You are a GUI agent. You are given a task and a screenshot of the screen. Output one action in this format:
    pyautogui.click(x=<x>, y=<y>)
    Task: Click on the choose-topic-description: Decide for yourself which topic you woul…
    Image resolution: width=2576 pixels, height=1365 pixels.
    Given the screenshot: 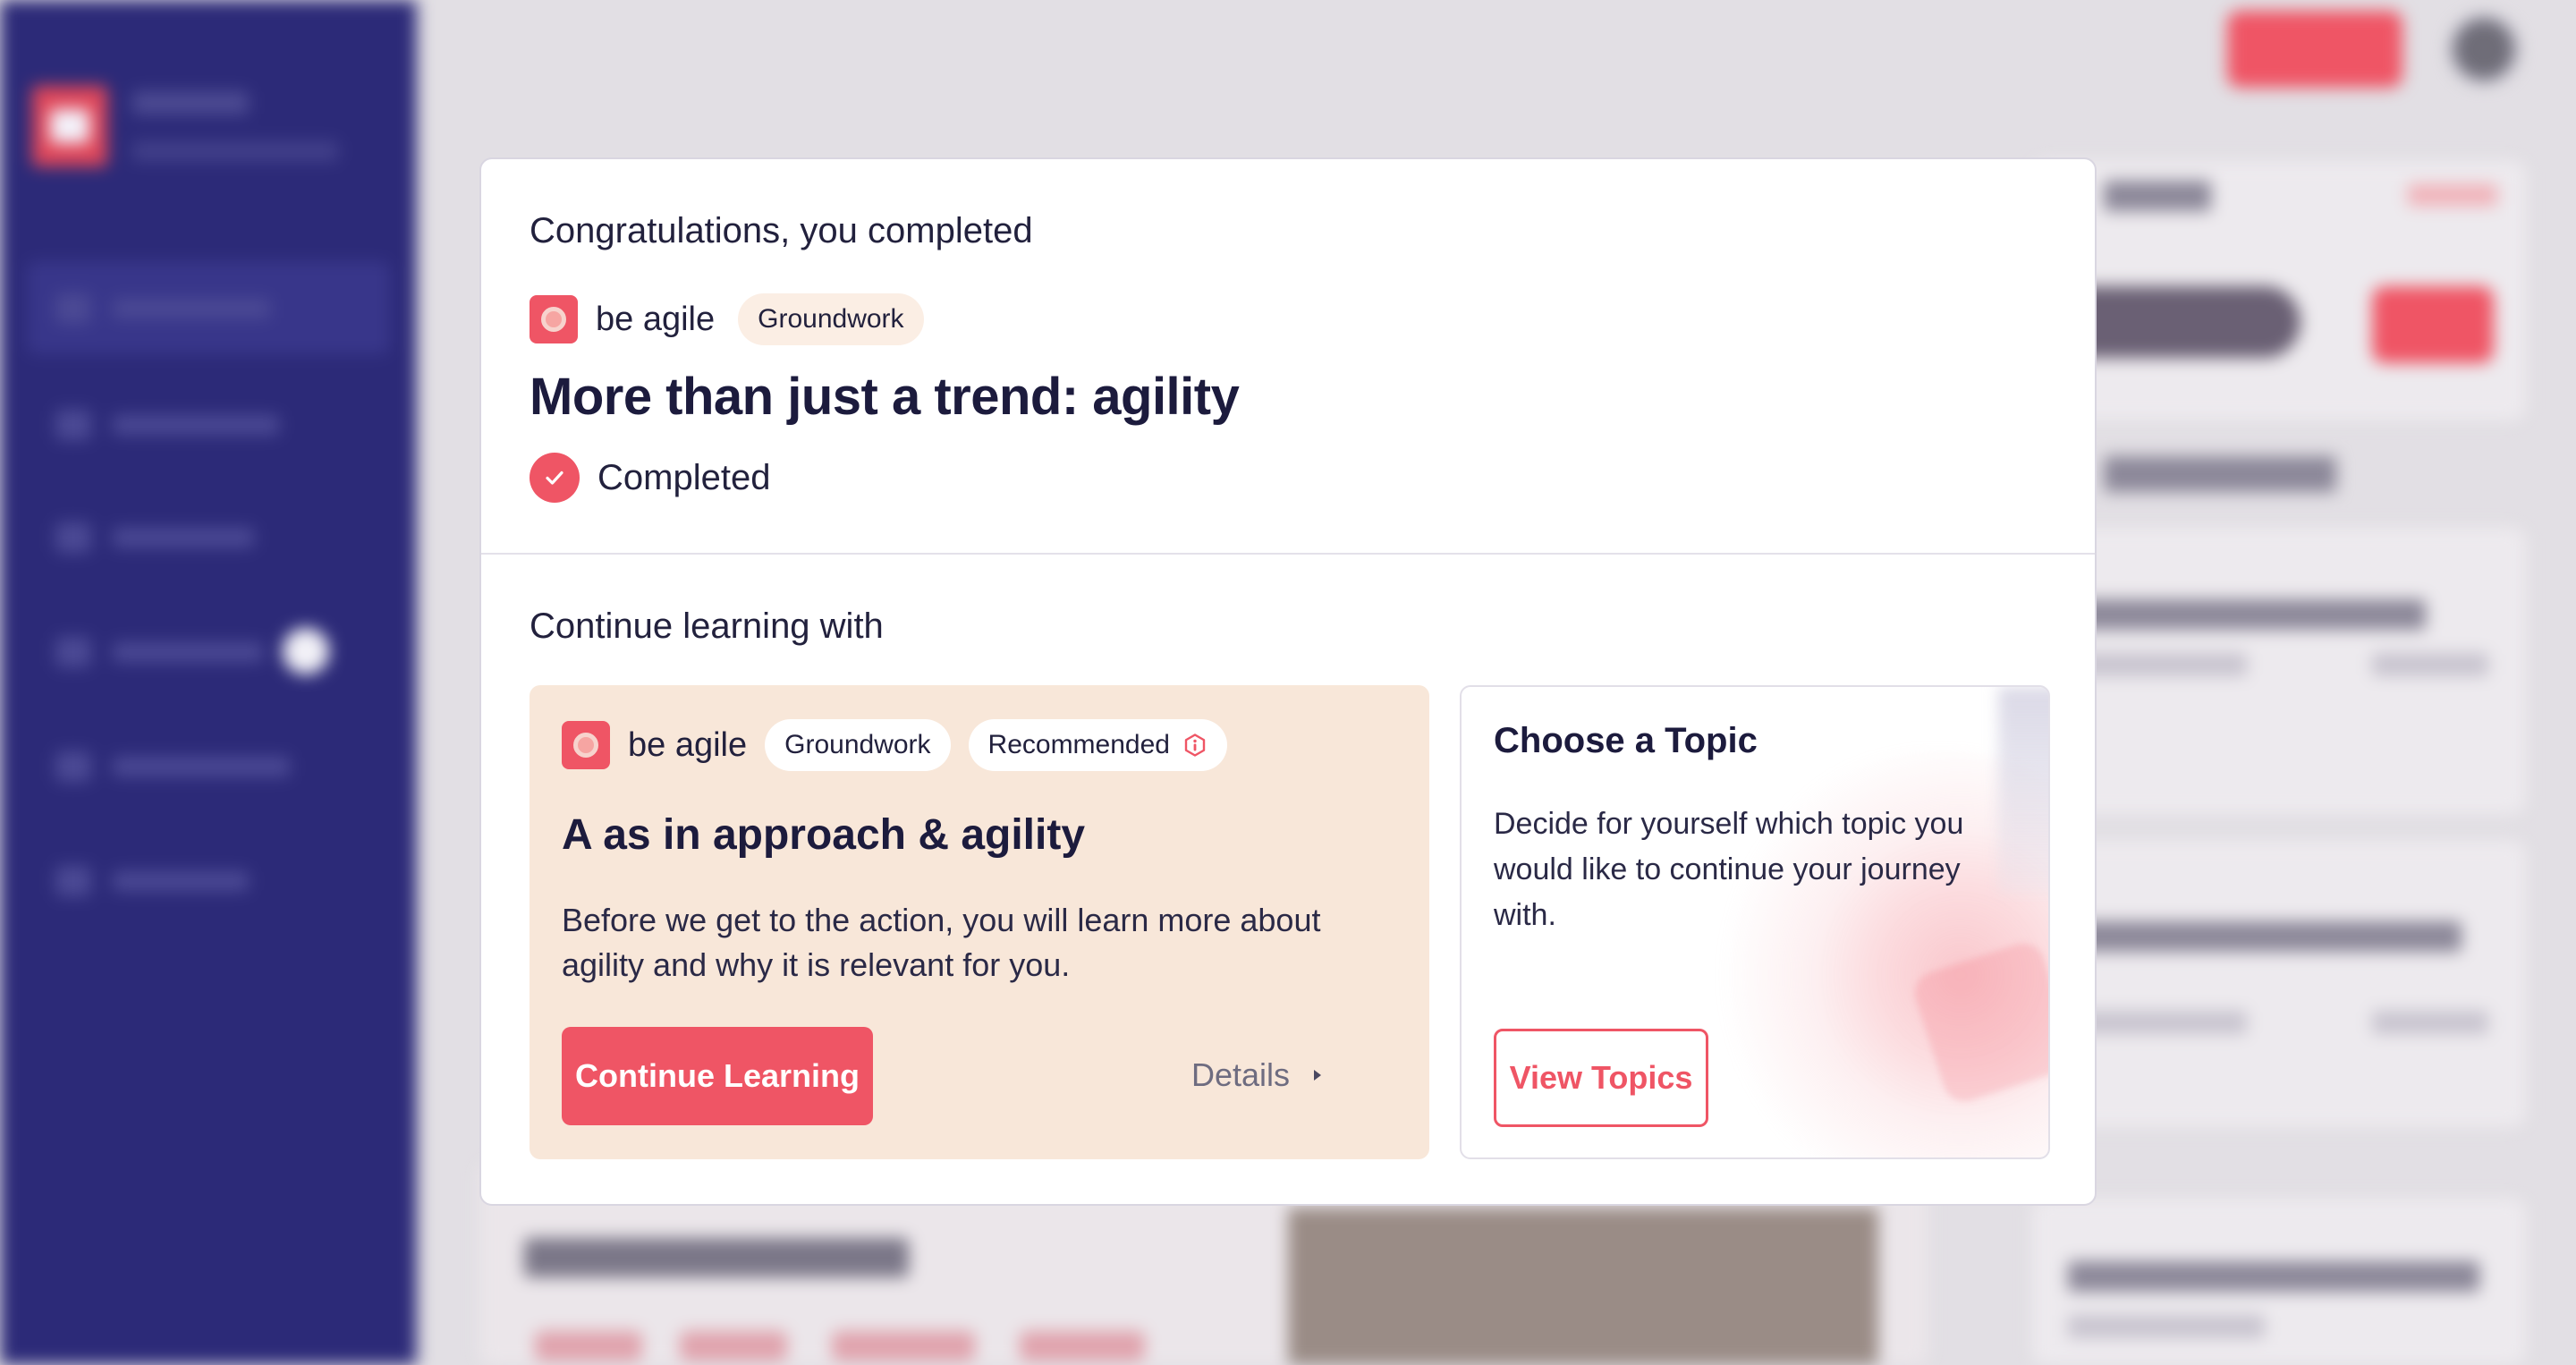 What is the action you would take?
    pyautogui.click(x=1729, y=869)
    